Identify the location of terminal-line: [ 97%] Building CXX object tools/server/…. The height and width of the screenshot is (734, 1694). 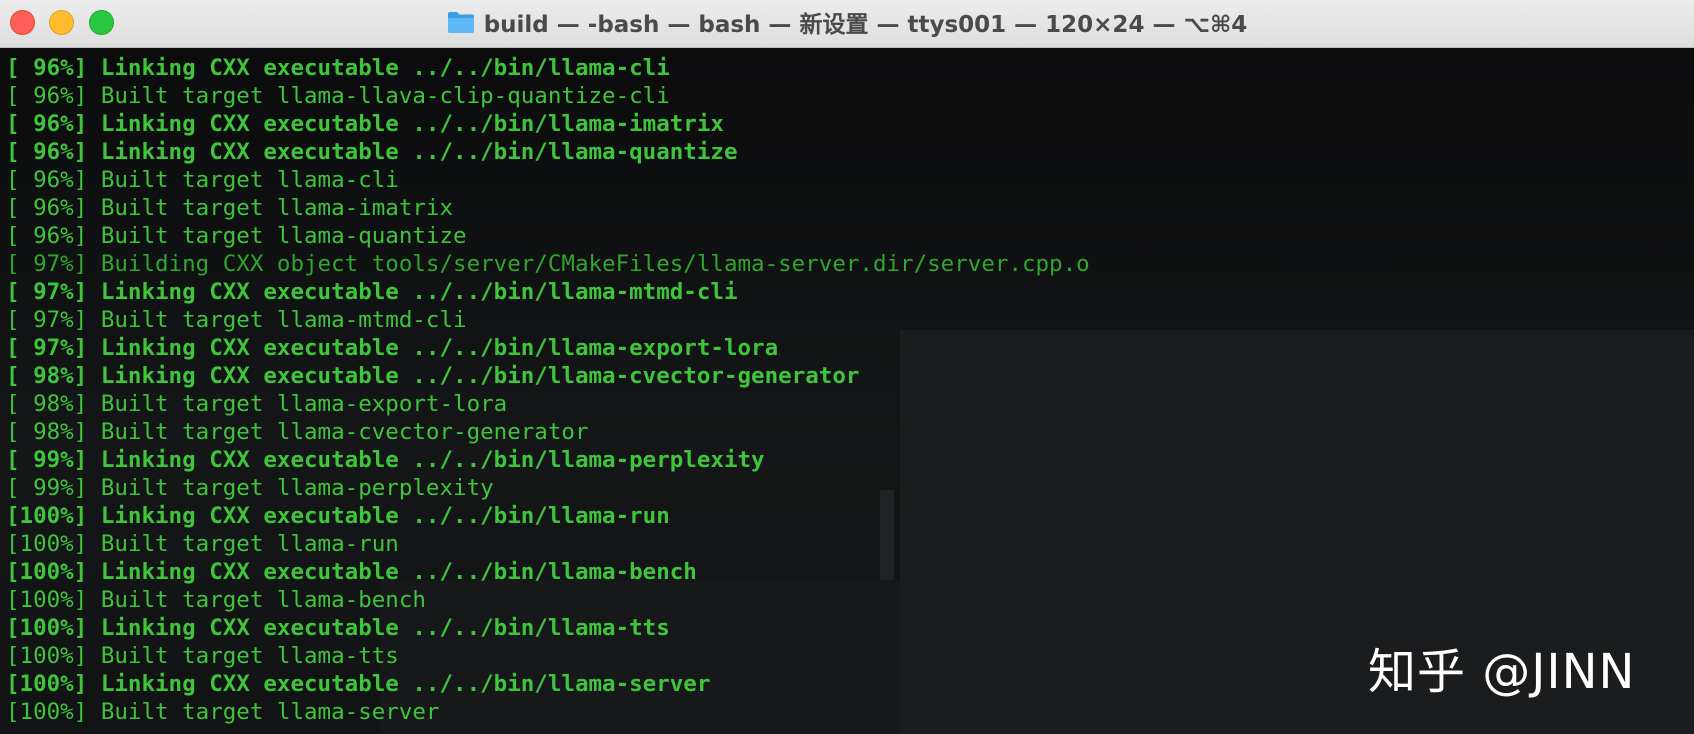
(548, 264).